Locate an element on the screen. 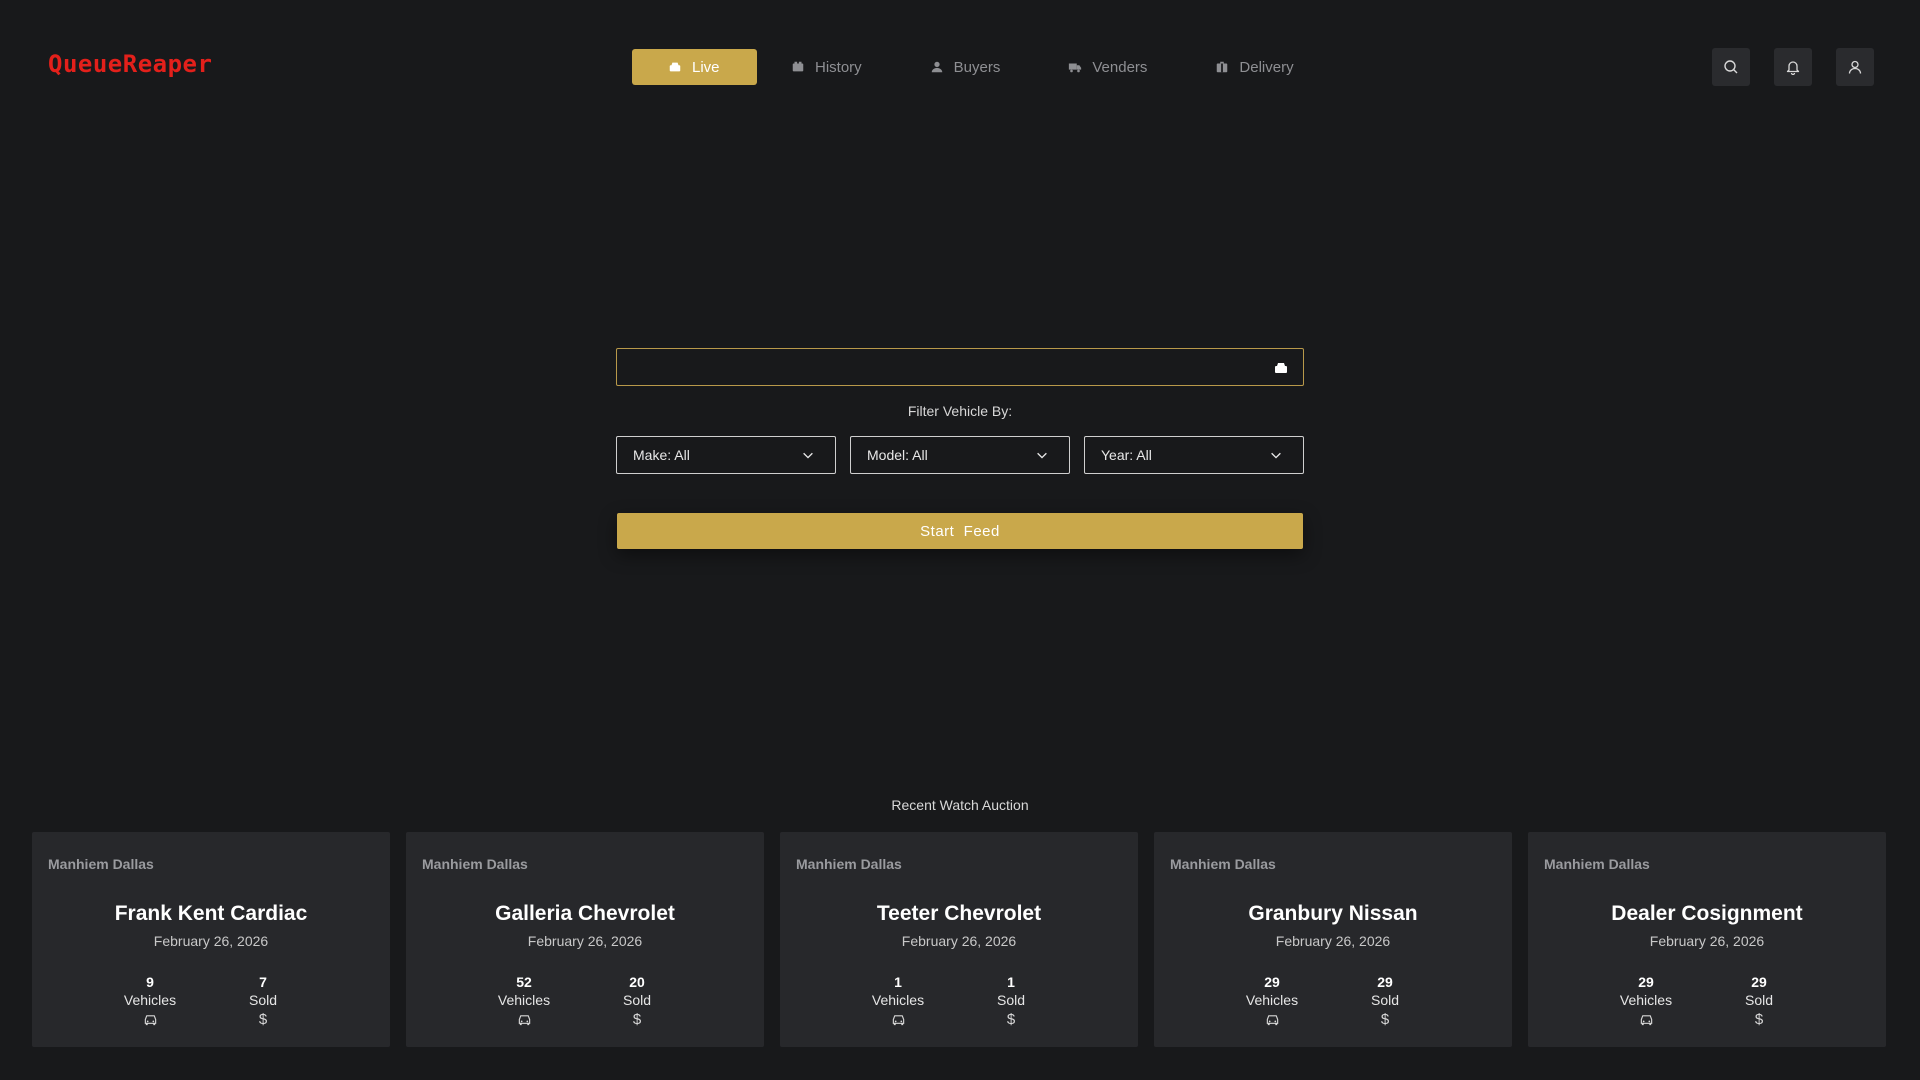  year-select-value: Year: All is located at coordinates (1126, 455).